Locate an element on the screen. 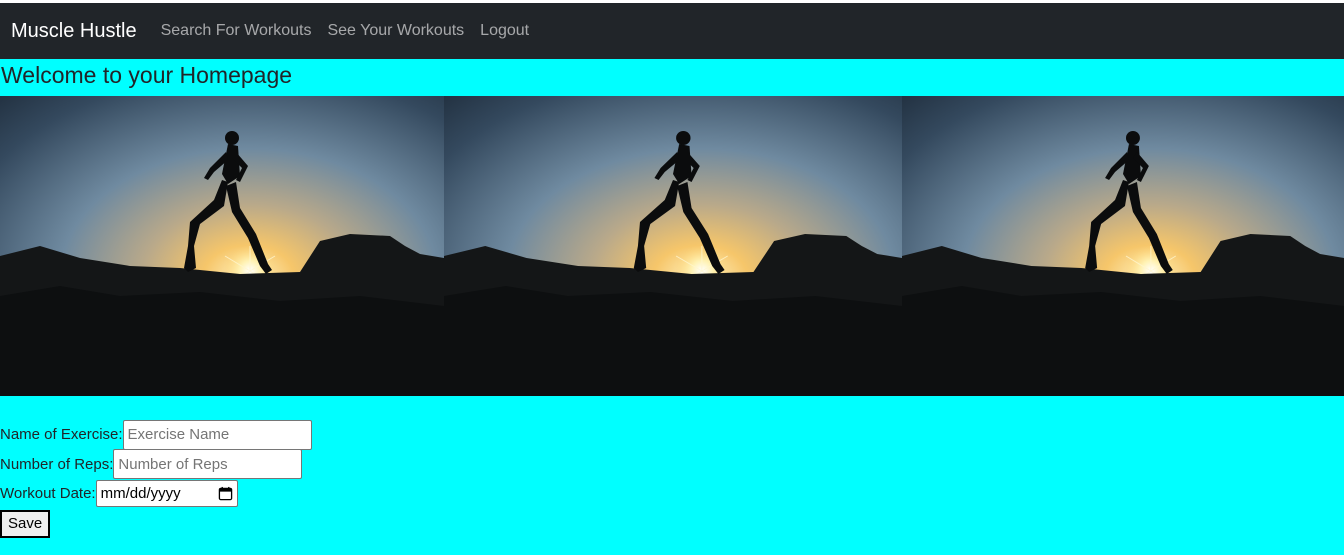 This screenshot has height=555, width=1344. reps-row: Number of Reps: is located at coordinates (672, 464).